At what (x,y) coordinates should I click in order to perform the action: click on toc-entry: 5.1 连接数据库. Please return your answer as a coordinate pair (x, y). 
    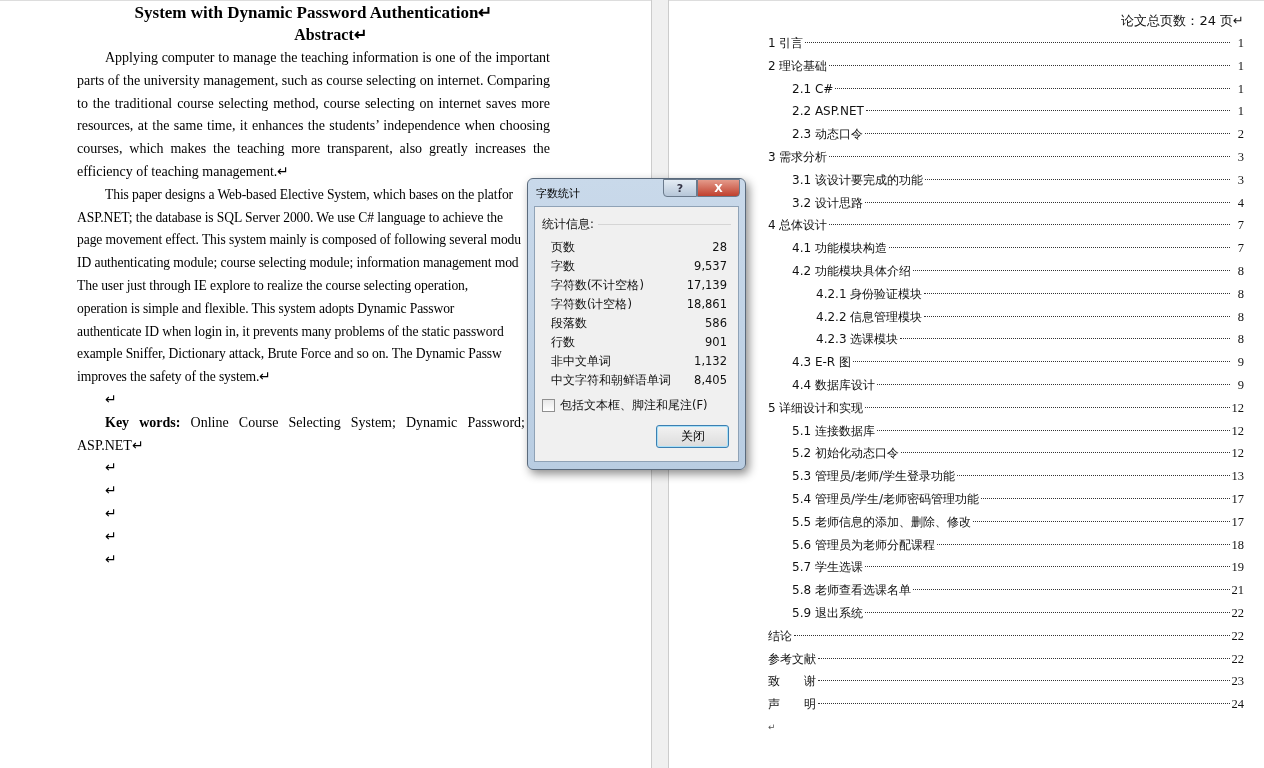
    Looking at the image, I should click on (833, 431).